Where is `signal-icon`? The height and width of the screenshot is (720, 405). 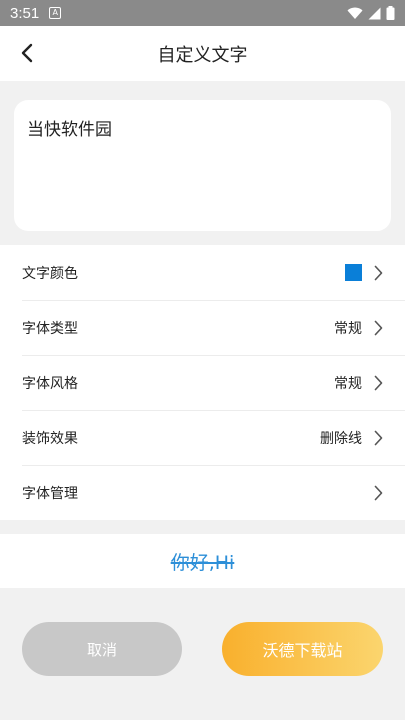
signal-icon is located at coordinates (374, 13).